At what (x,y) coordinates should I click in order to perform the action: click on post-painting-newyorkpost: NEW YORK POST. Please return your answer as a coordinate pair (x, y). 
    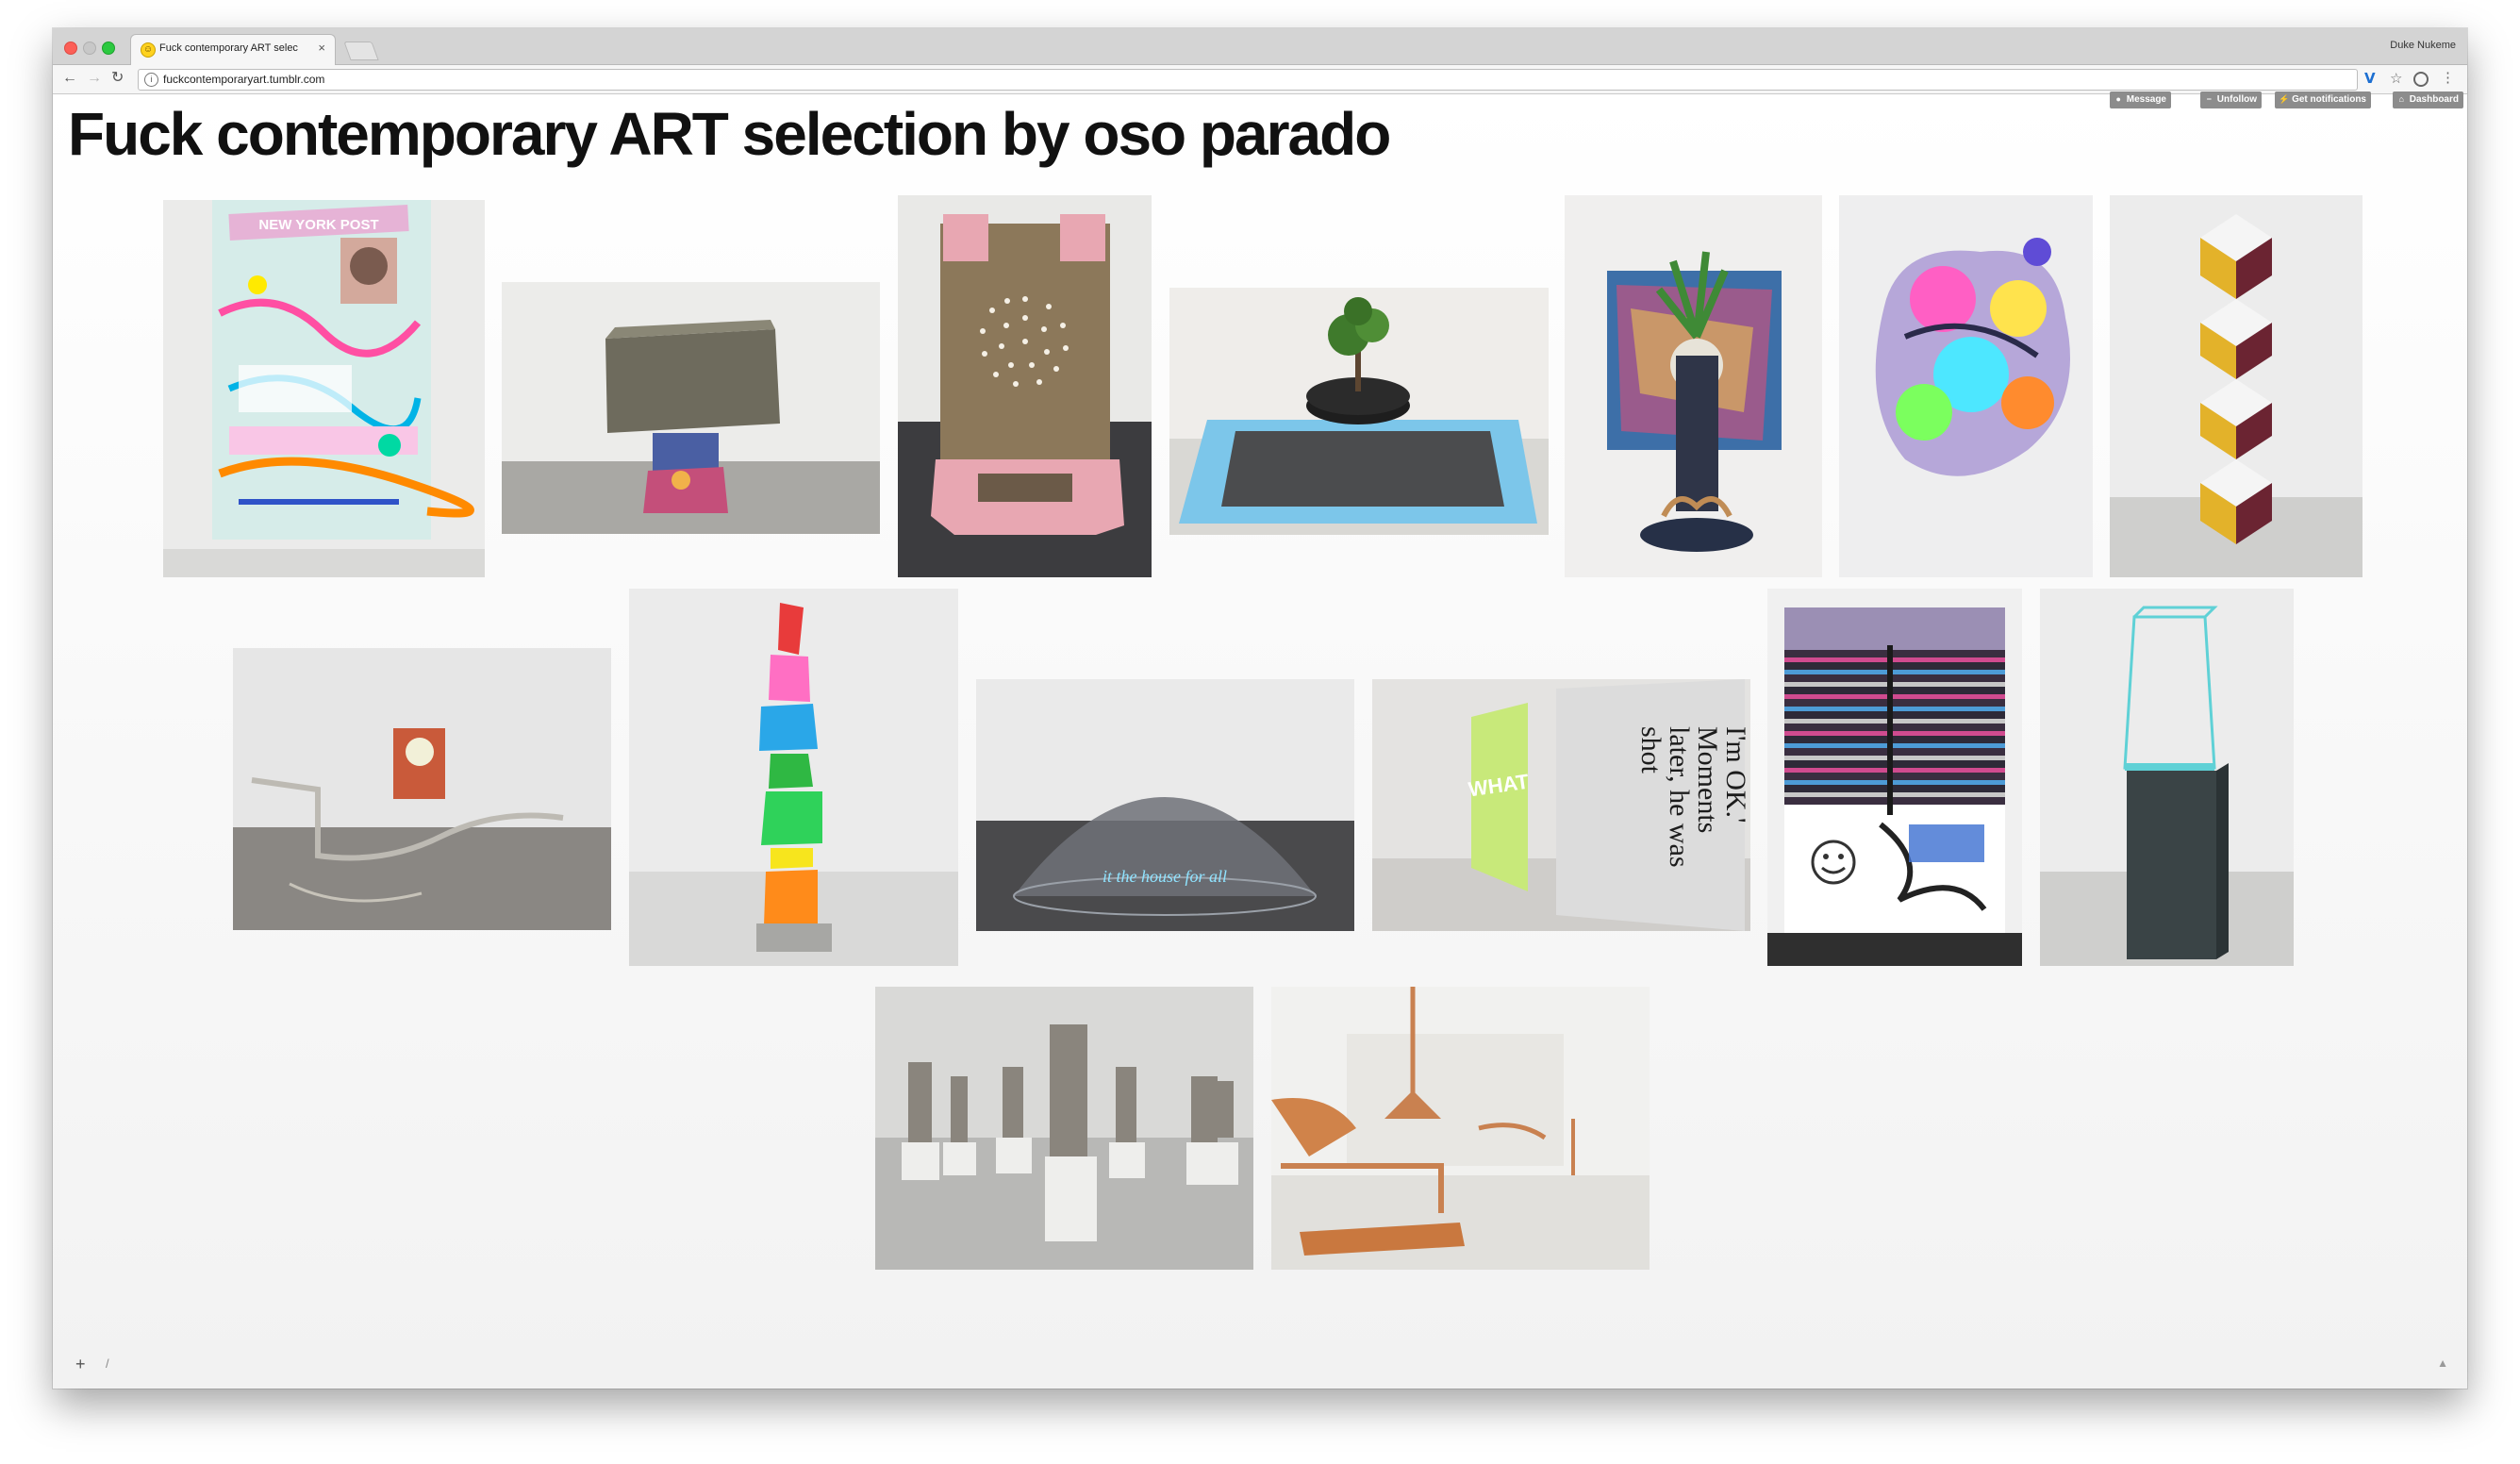
    Looking at the image, I should click on (324, 389).